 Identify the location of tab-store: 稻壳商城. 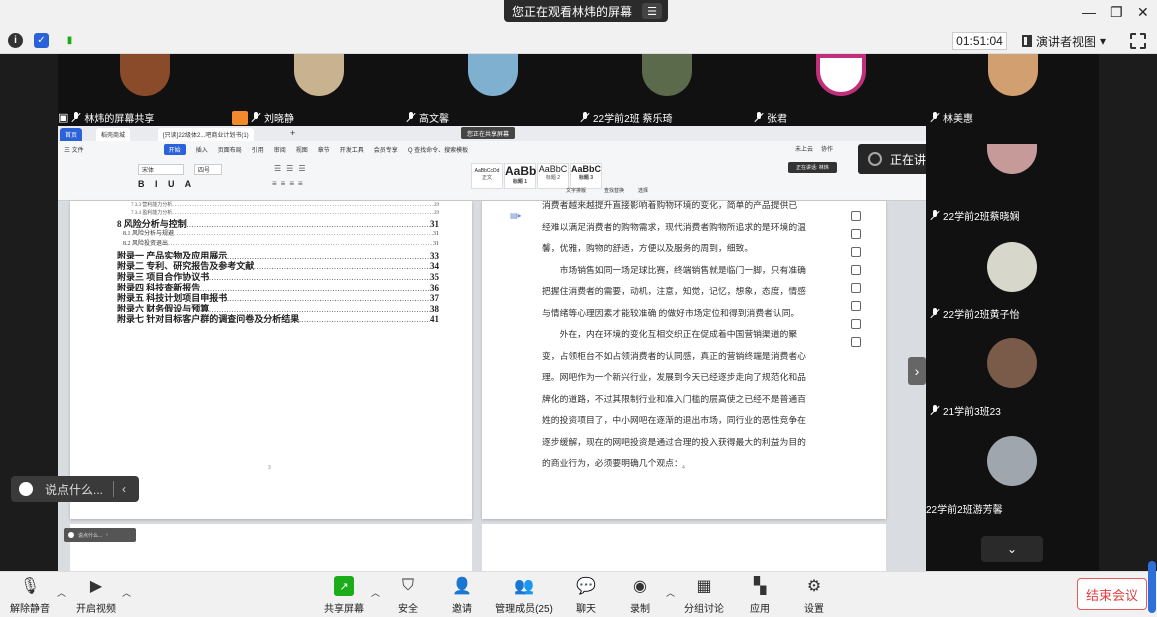
(113, 134).